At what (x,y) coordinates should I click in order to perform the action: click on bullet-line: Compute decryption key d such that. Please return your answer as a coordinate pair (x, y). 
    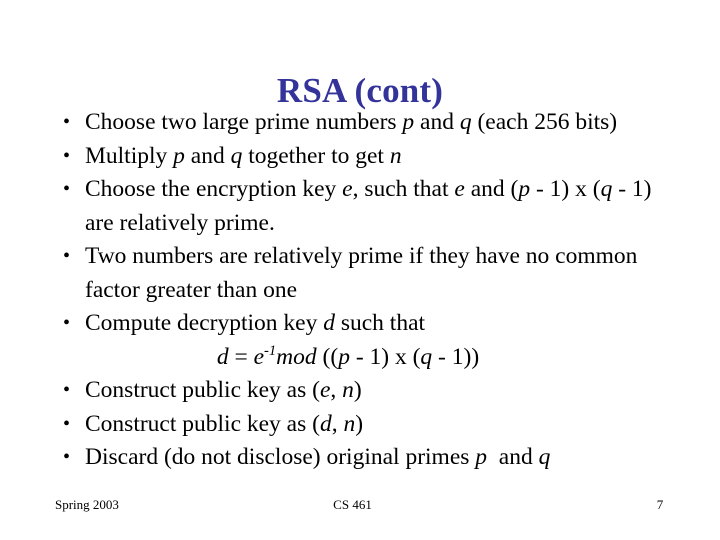
    Looking at the image, I should click on (390, 324).